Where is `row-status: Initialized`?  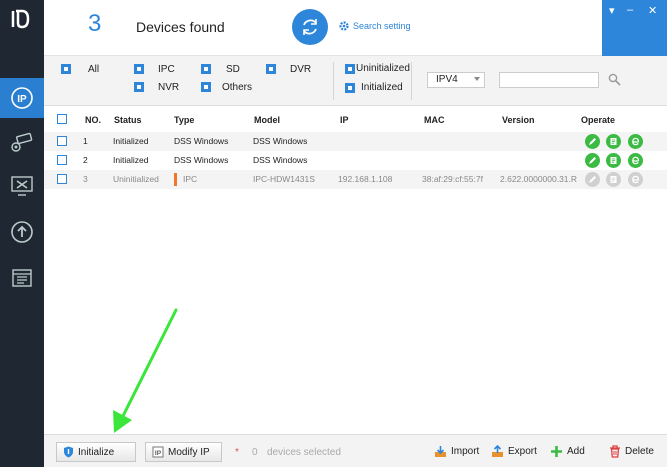
row-status: Initialized is located at coordinates (131, 141).